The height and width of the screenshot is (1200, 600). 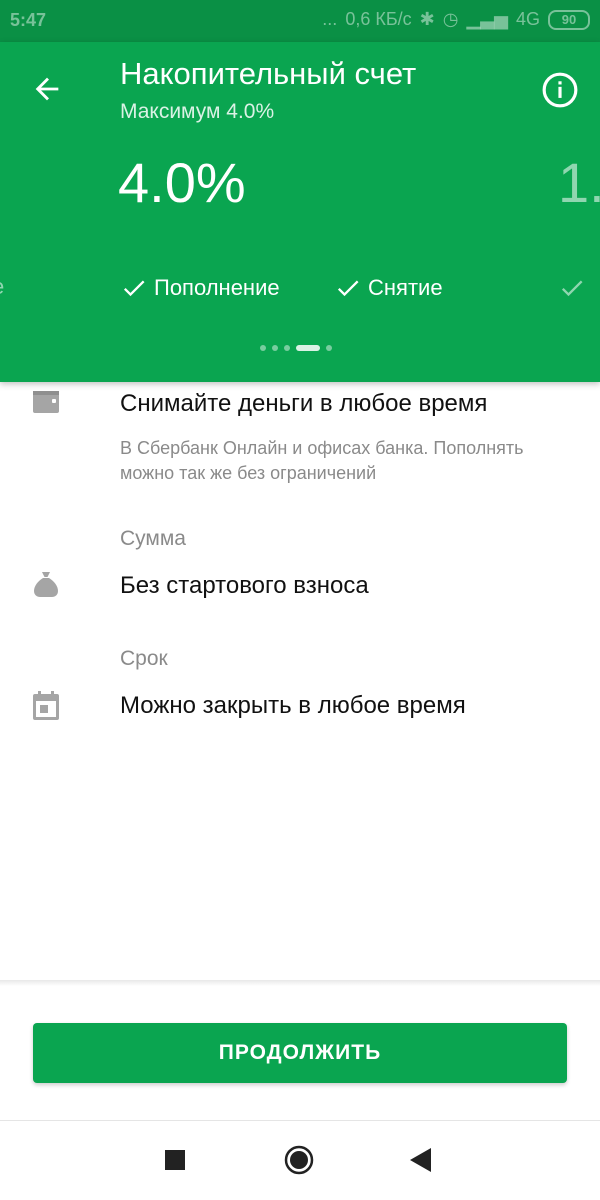 I want to click on amount-label: Сумма, so click(x=153, y=538).